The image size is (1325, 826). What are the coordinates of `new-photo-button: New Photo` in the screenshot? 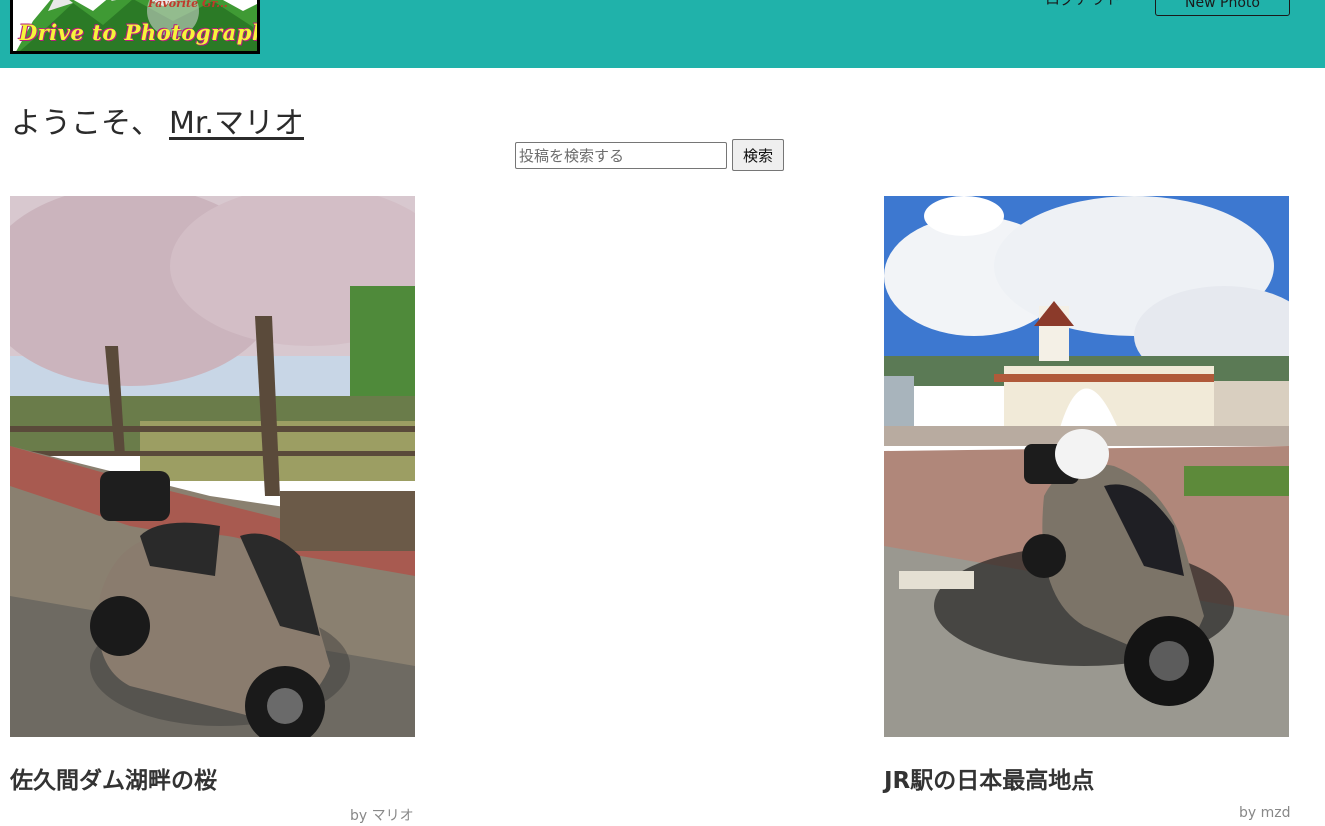 It's located at (1222, 8).